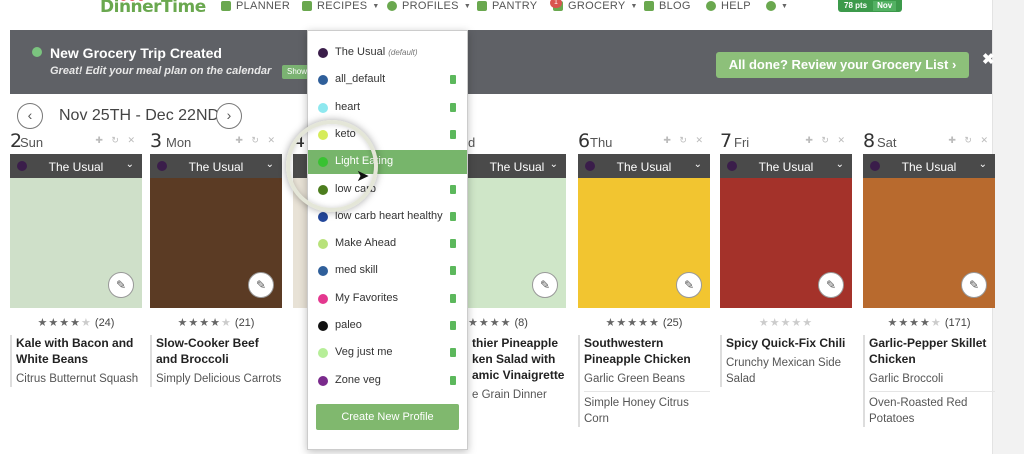  What do you see at coordinates (387, 244) in the screenshot?
I see `profile-item: Make Ahead` at bounding box center [387, 244].